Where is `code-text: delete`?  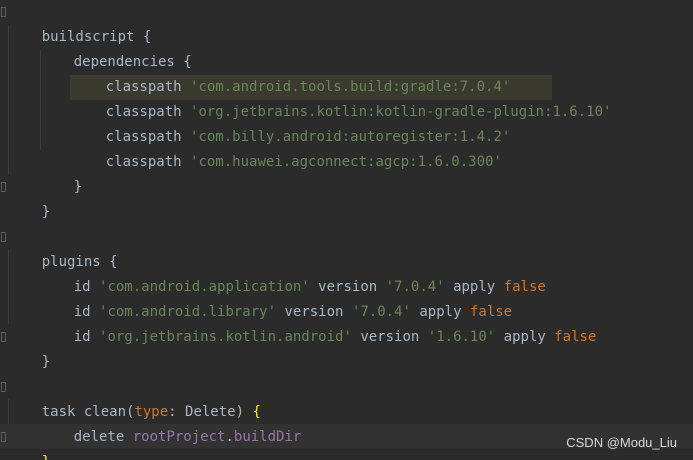 code-text: delete is located at coordinates (103, 437).